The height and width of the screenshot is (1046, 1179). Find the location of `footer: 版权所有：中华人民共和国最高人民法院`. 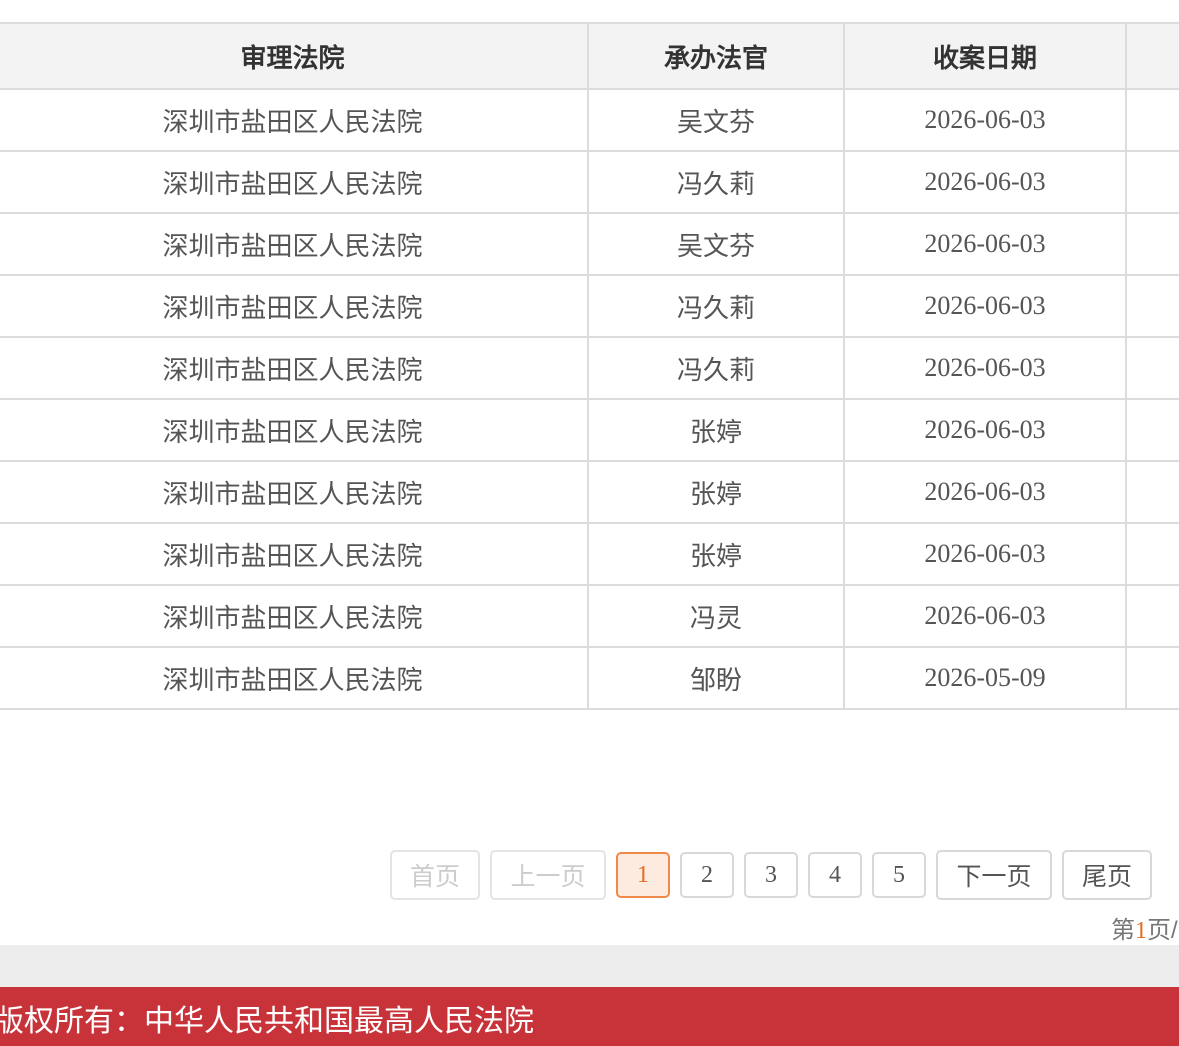

footer: 版权所有：中华人民共和国最高人民法院 is located at coordinates (589, 1016).